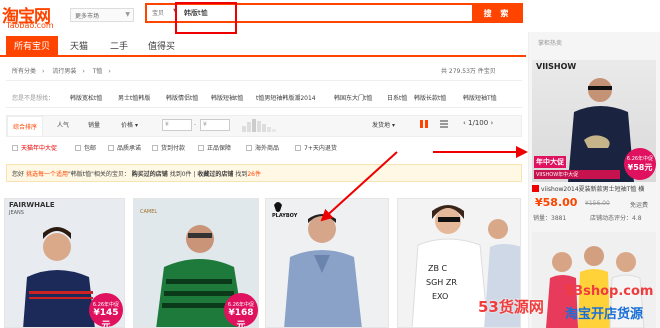 This screenshot has width=660, height=328. What do you see at coordinates (63, 124) in the screenshot?
I see `sort-popularity: 人气` at bounding box center [63, 124].